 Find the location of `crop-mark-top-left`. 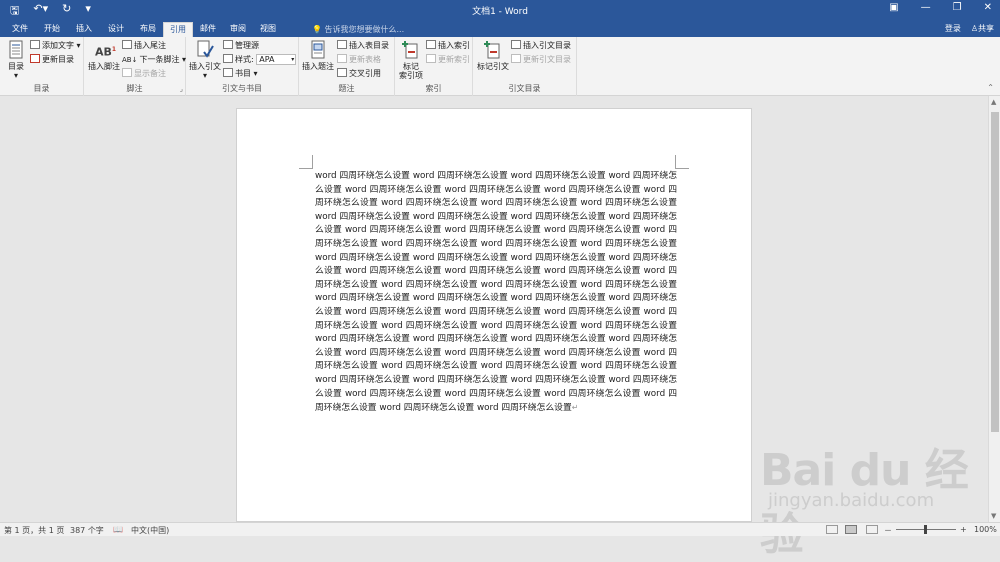

crop-mark-top-left is located at coordinates (306, 162).